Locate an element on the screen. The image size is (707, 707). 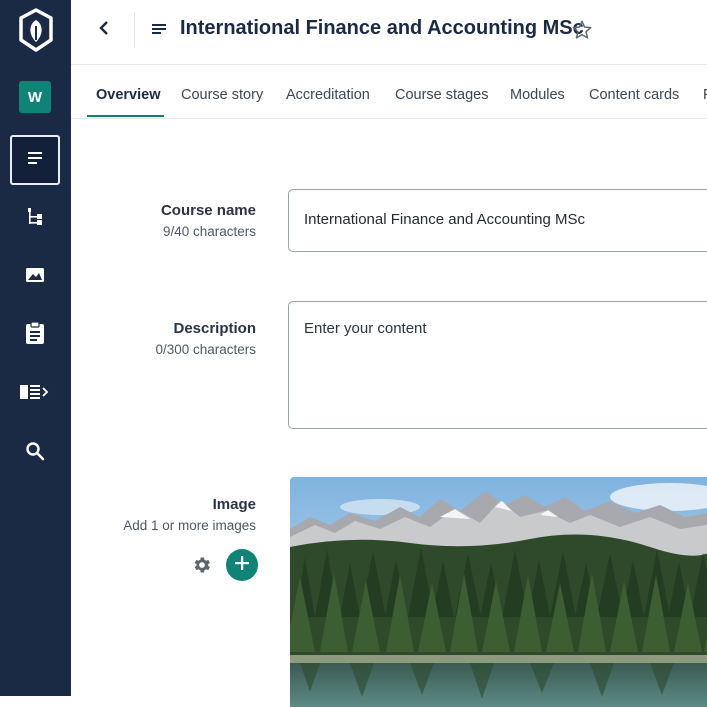
search-icon is located at coordinates (35, 453).